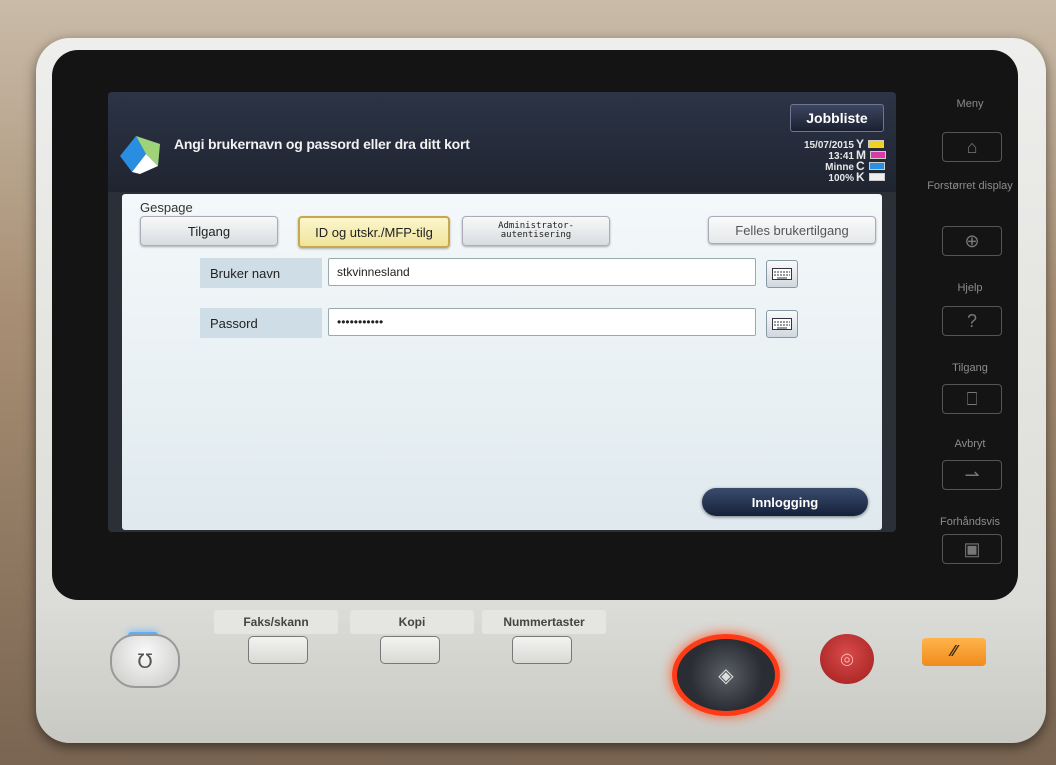 The height and width of the screenshot is (765, 1056). I want to click on access-button: ⎕, so click(972, 399).